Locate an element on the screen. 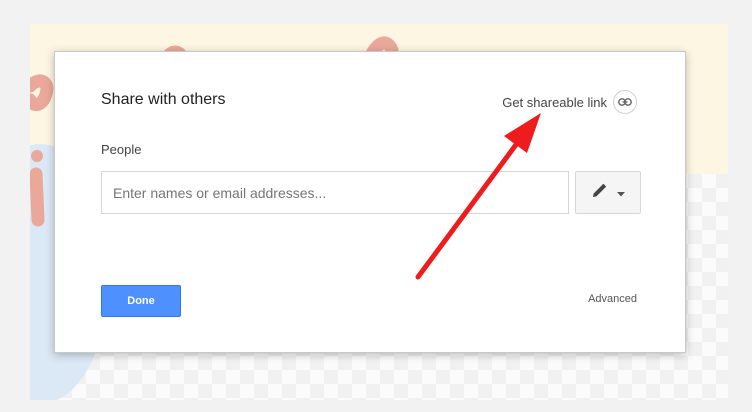 This screenshot has height=412, width=752. names-email-input is located at coordinates (335, 192).